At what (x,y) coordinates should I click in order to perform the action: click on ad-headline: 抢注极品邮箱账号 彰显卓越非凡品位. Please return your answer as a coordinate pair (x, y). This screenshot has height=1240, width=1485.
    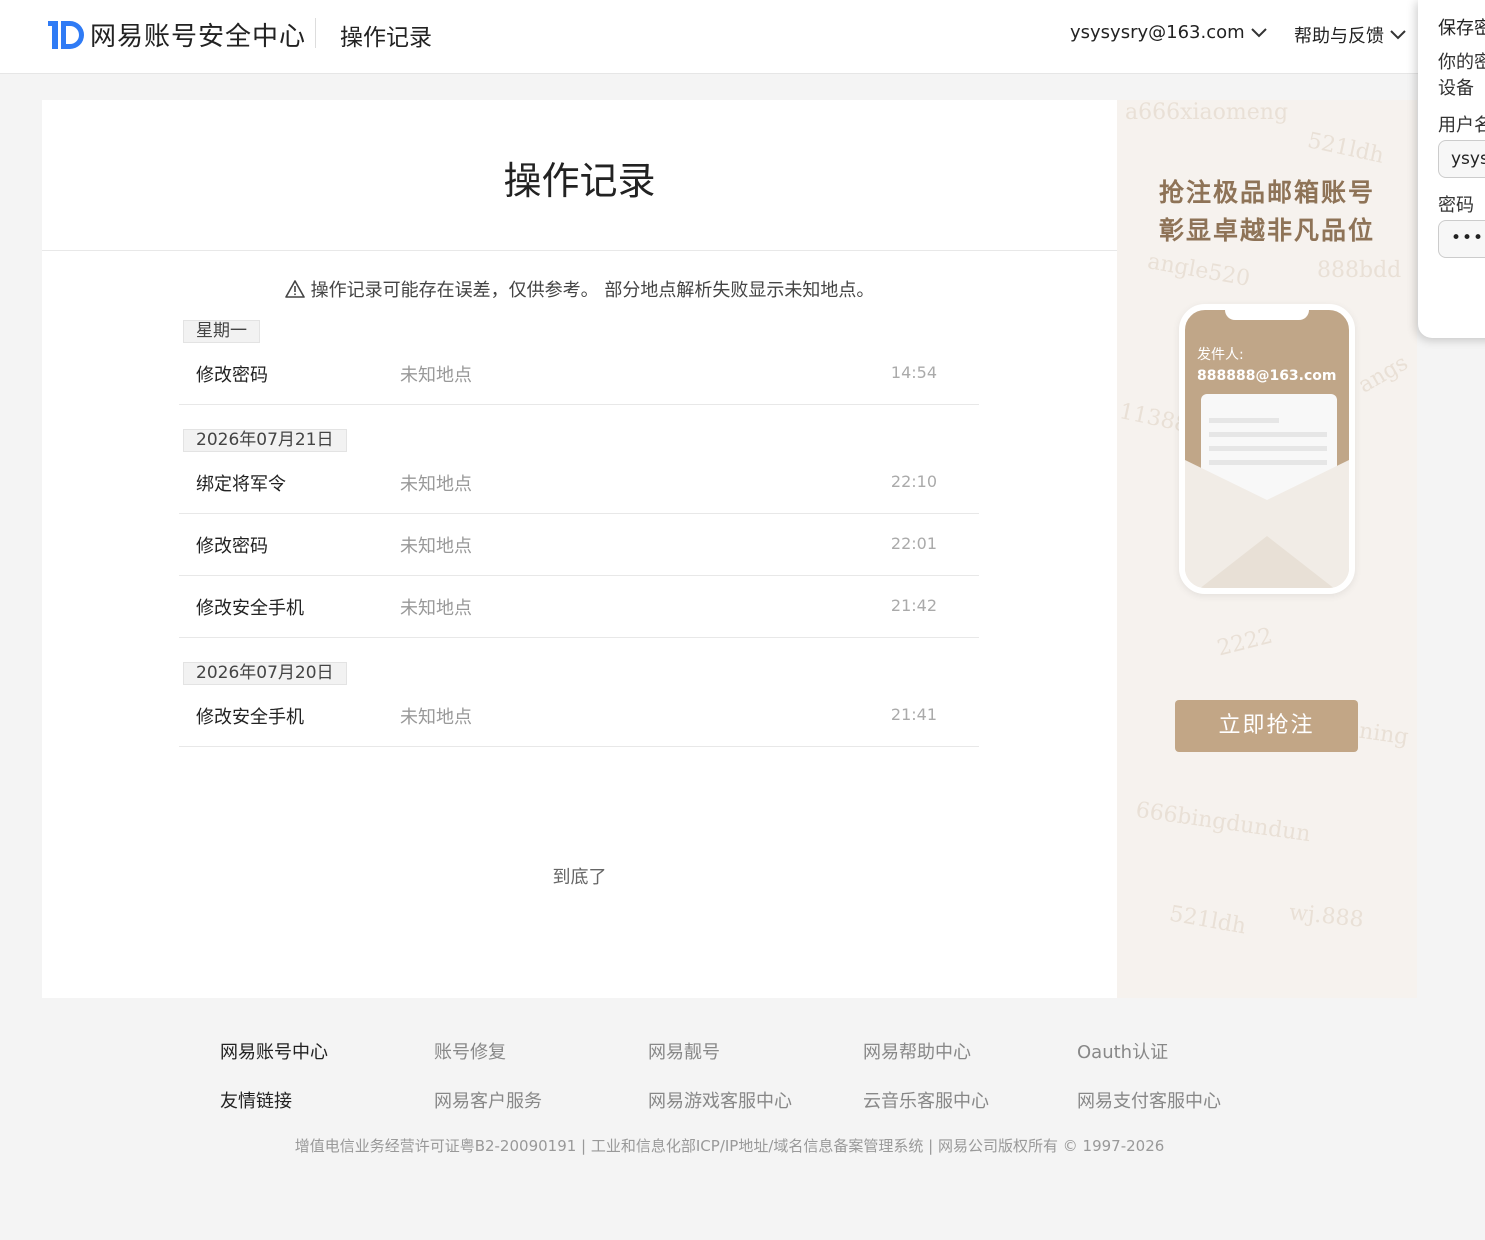
    Looking at the image, I should click on (1267, 212).